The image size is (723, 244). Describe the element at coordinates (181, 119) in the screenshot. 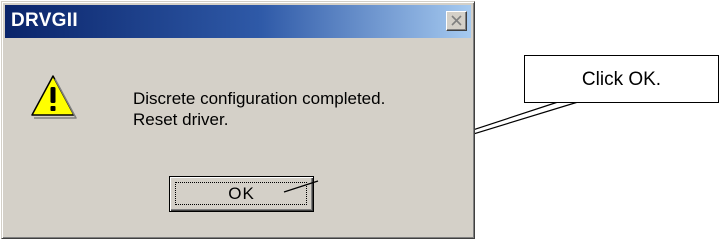

I see `message-line-2: Reset driver.` at that location.